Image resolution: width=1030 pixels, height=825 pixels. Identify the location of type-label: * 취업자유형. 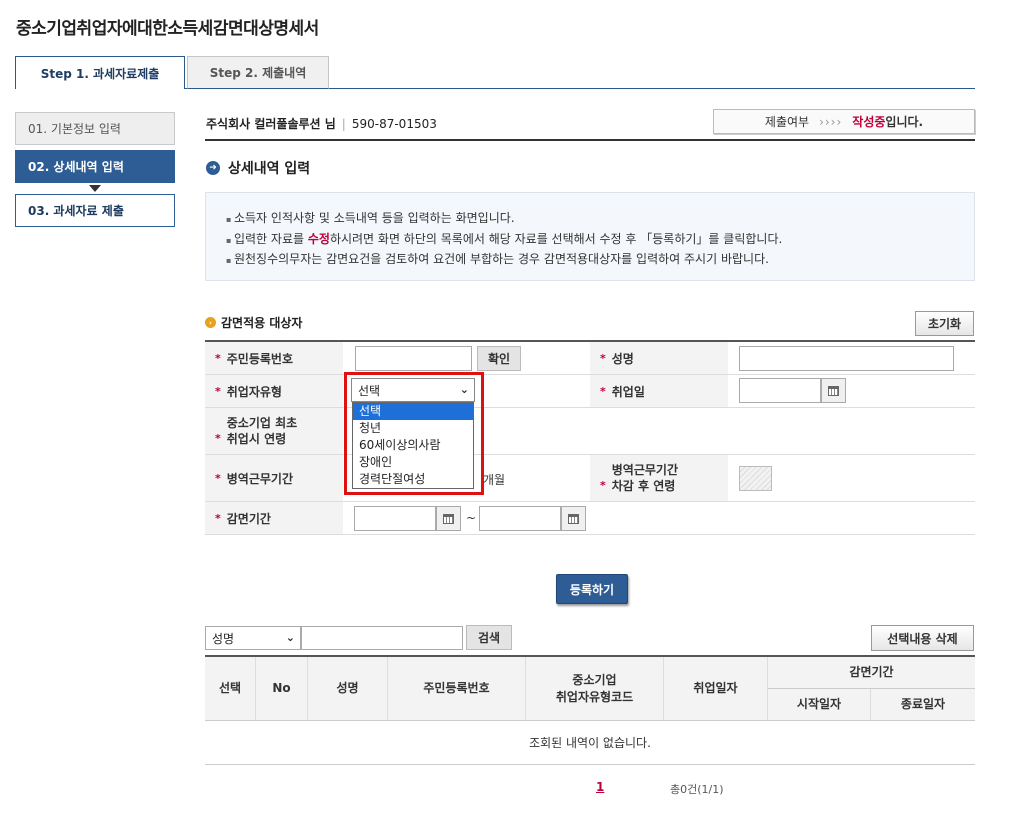
(274, 391).